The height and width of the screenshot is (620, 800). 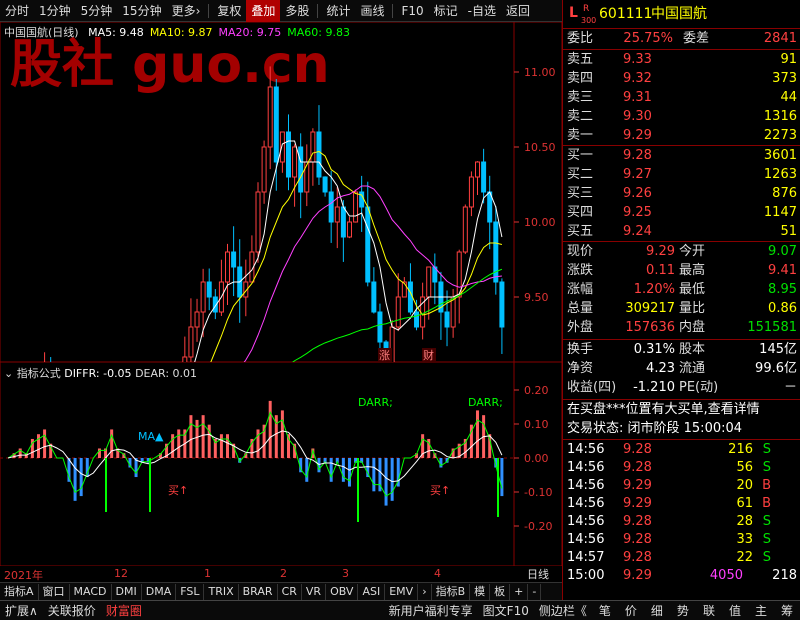 I want to click on indicator-tab-2: MACD, so click(x=91, y=591).